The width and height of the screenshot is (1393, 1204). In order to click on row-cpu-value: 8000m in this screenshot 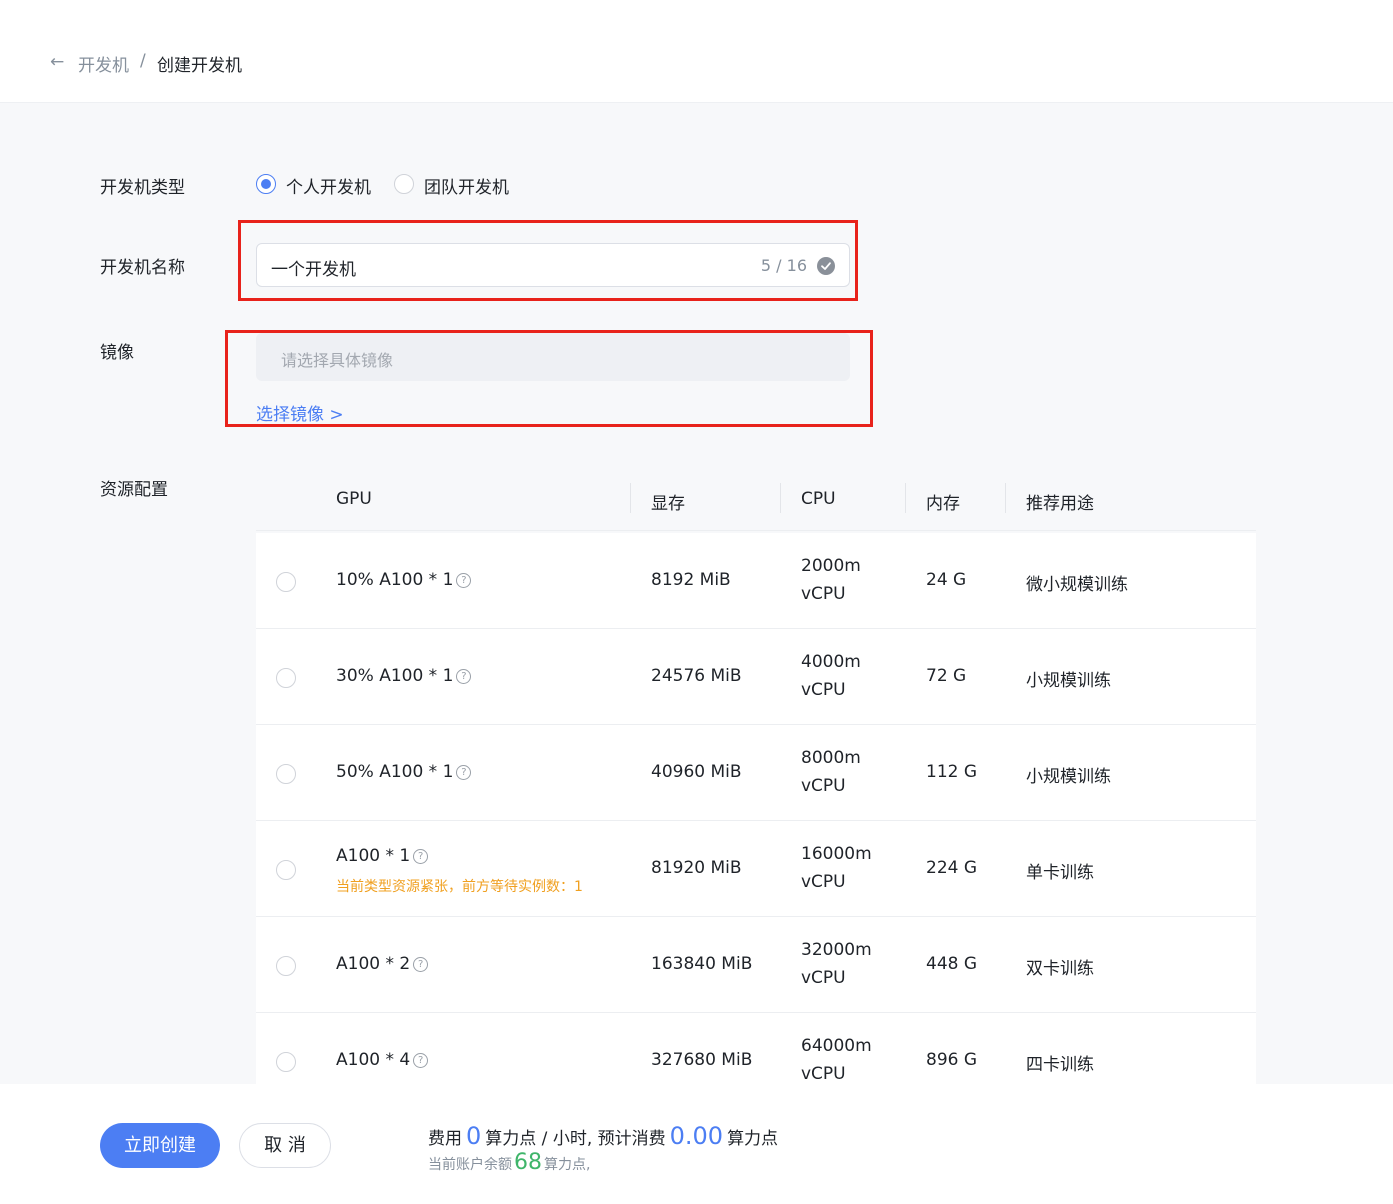, I will do `click(831, 758)`.